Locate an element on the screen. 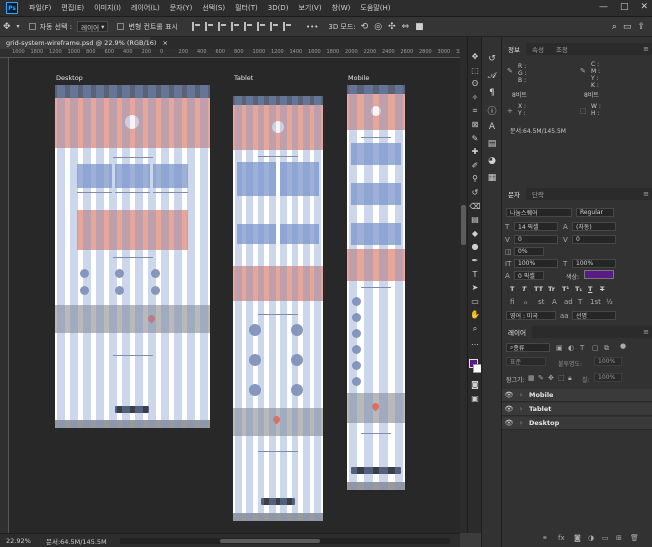 The image size is (652, 547). 3d-rotate-icon: ⟲ is located at coordinates (365, 27).